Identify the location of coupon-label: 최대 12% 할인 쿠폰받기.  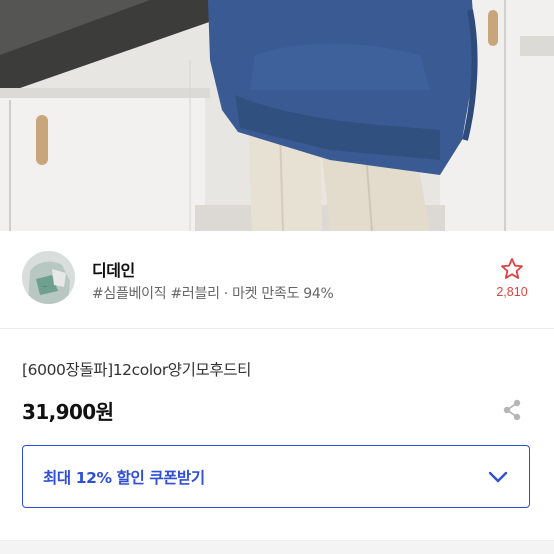
(124, 478).